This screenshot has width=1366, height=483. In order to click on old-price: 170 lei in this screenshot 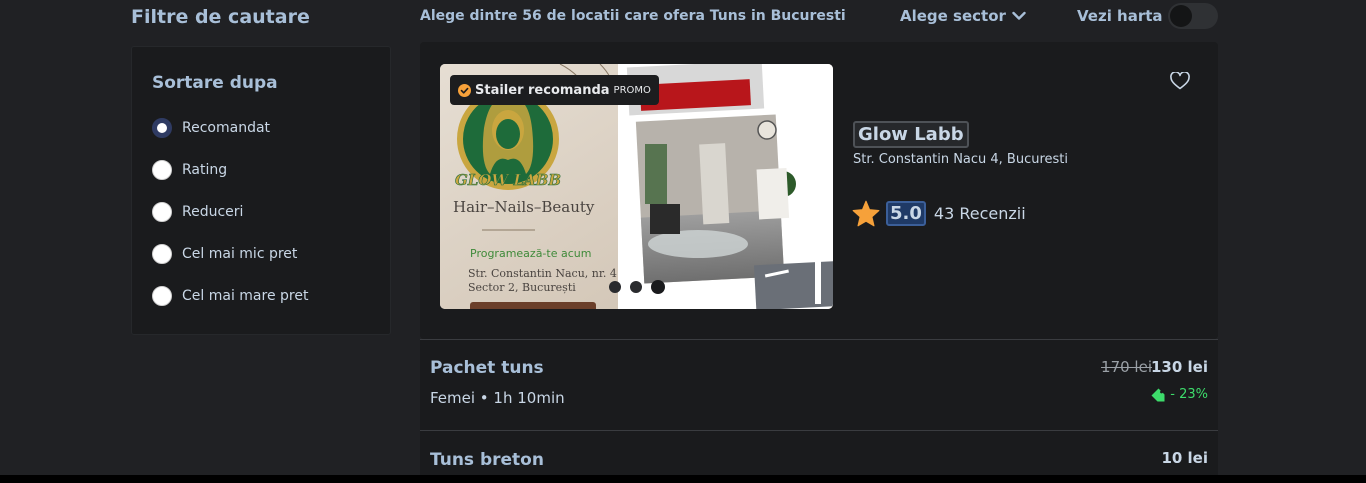, I will do `click(1126, 367)`.